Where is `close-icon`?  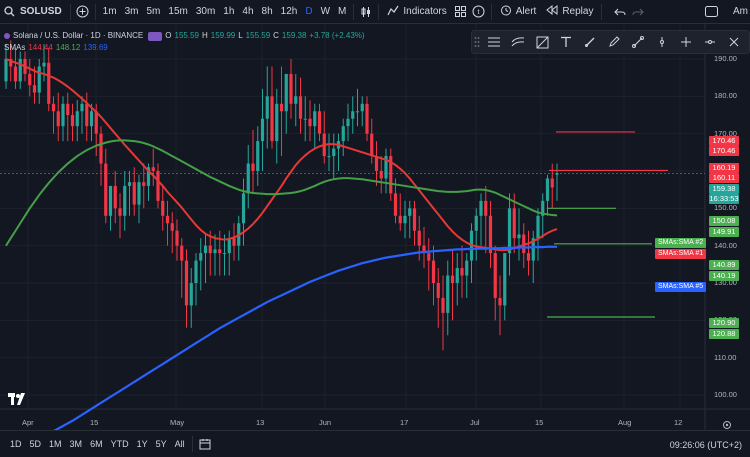 close-icon is located at coordinates (734, 42).